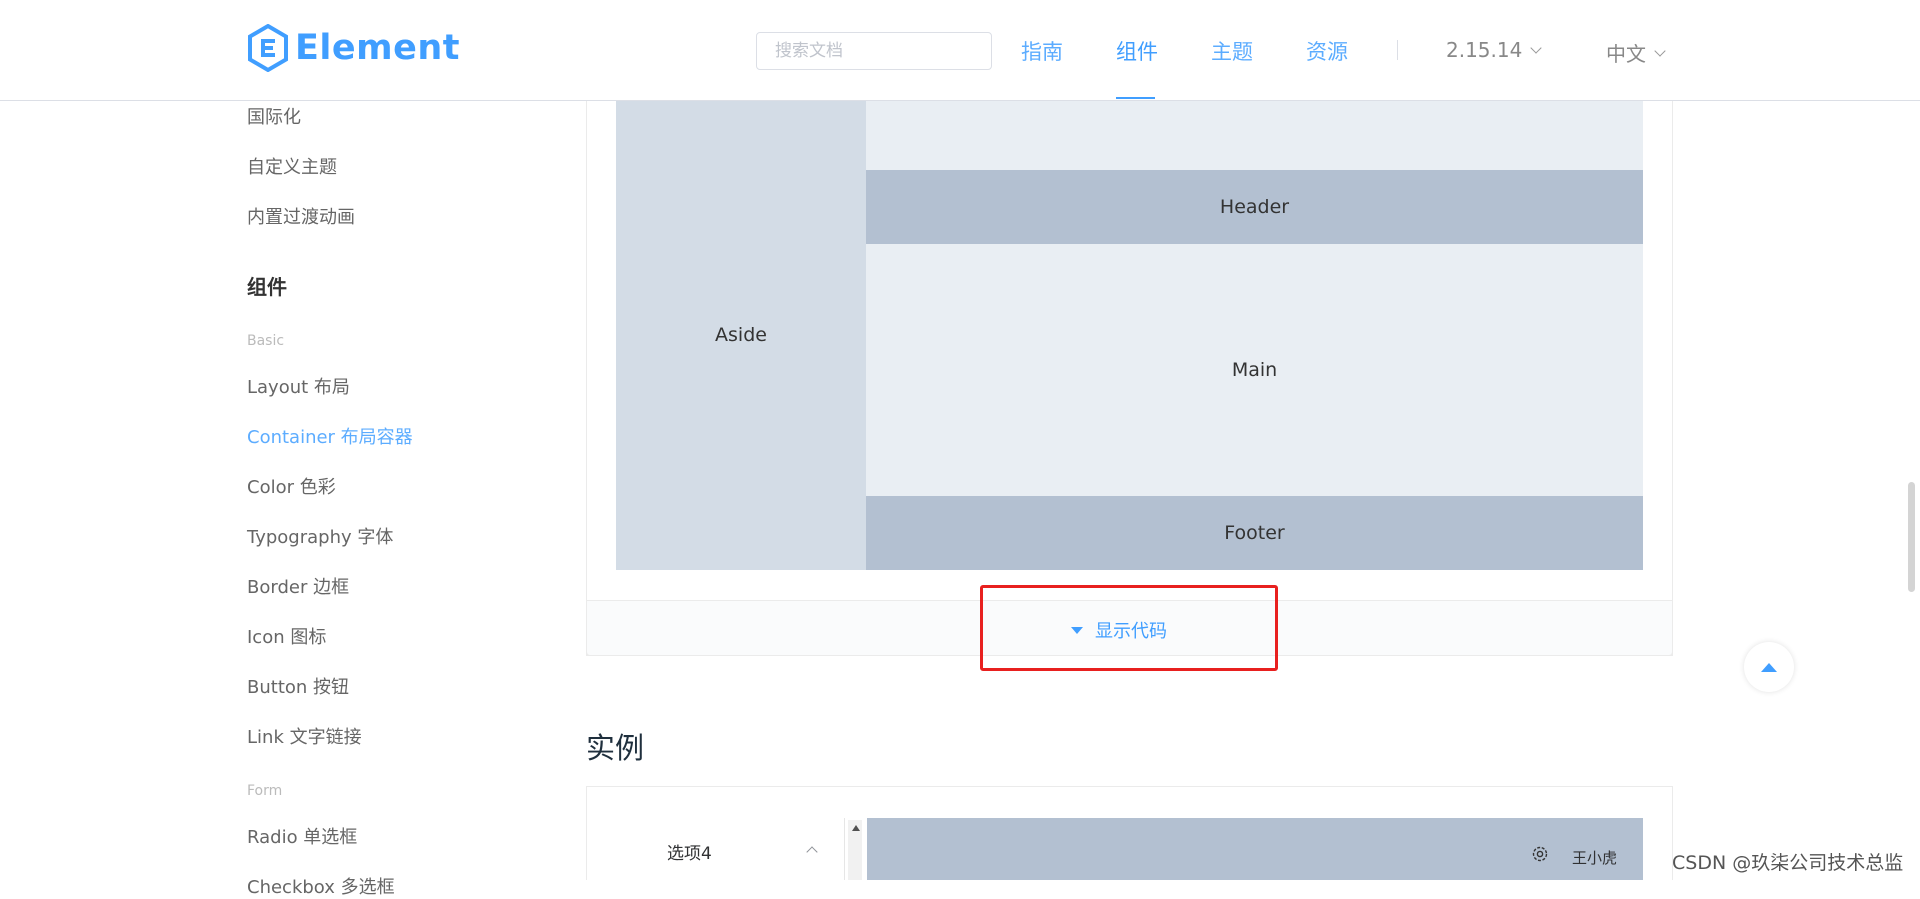  Describe the element at coordinates (377, 48) in the screenshot. I see `logo-text: Element` at that location.